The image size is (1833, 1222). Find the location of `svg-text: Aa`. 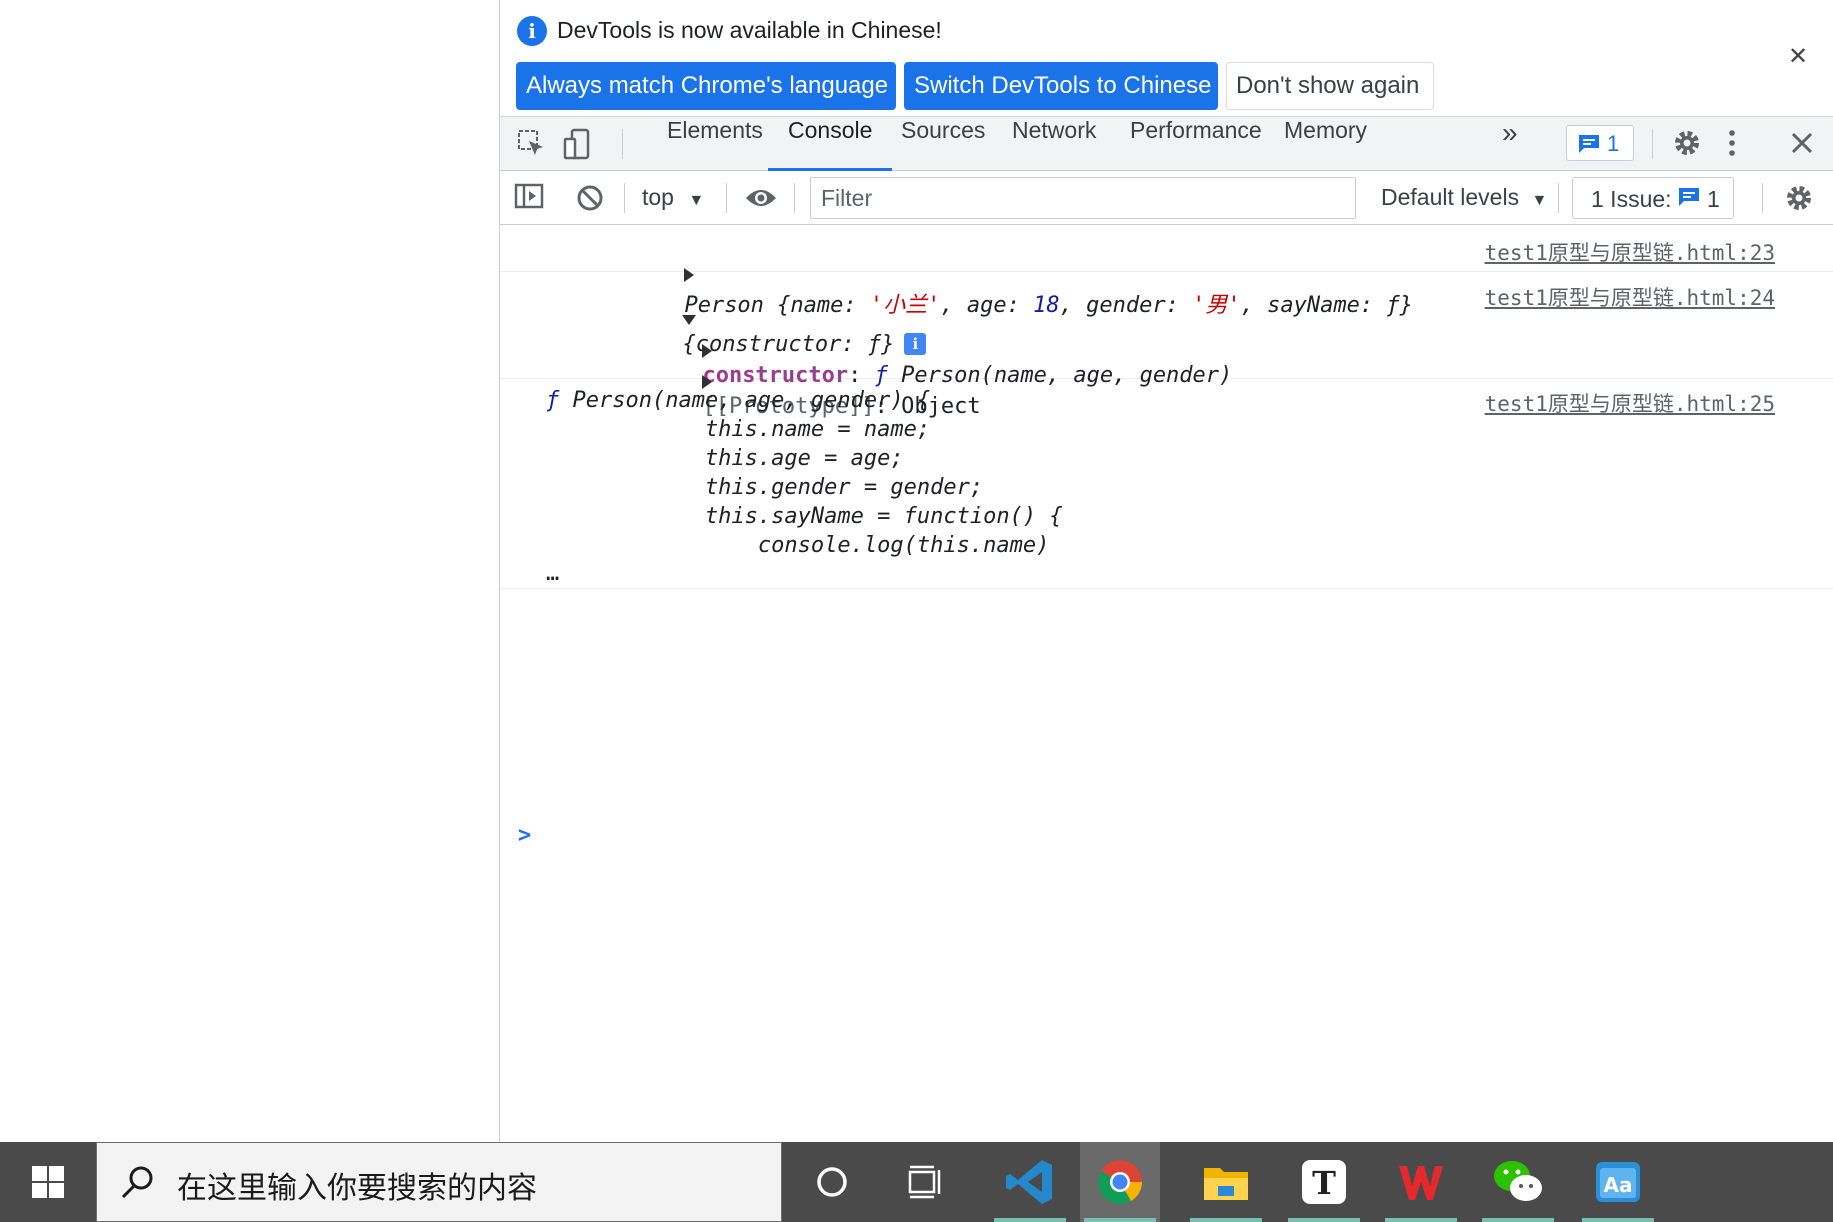

svg-text: Aa is located at coordinates (1618, 1185).